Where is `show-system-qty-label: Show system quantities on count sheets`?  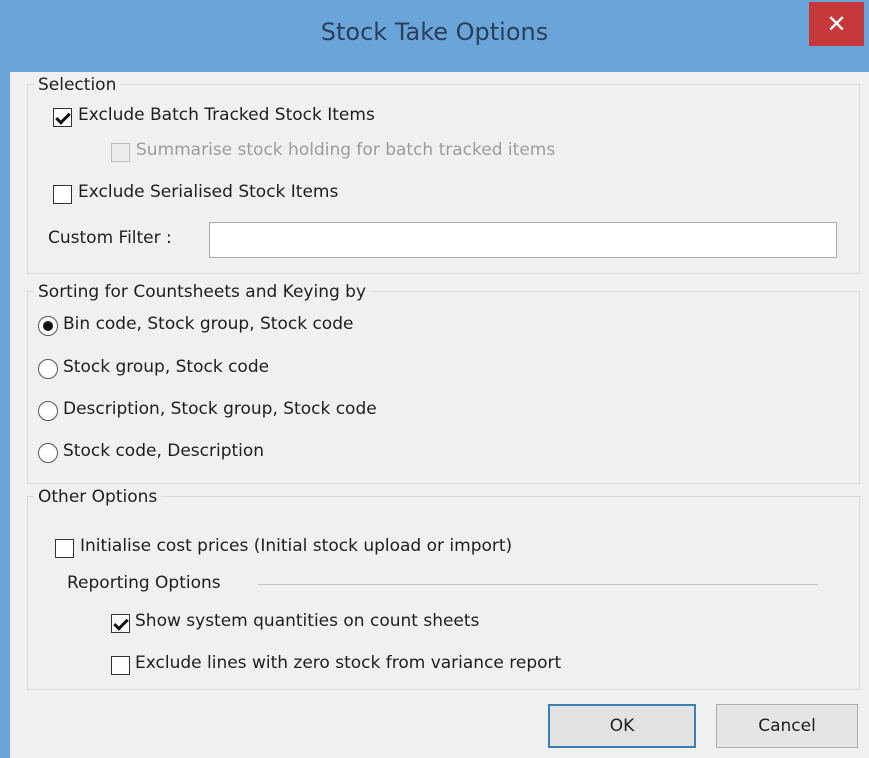 show-system-qty-label: Show system quantities on count sheets is located at coordinates (307, 621).